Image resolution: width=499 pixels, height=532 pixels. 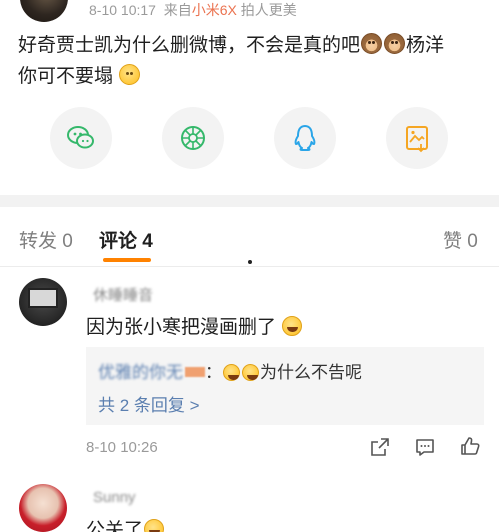 What do you see at coordinates (127, 260) in the screenshot?
I see `active-tab-indicator` at bounding box center [127, 260].